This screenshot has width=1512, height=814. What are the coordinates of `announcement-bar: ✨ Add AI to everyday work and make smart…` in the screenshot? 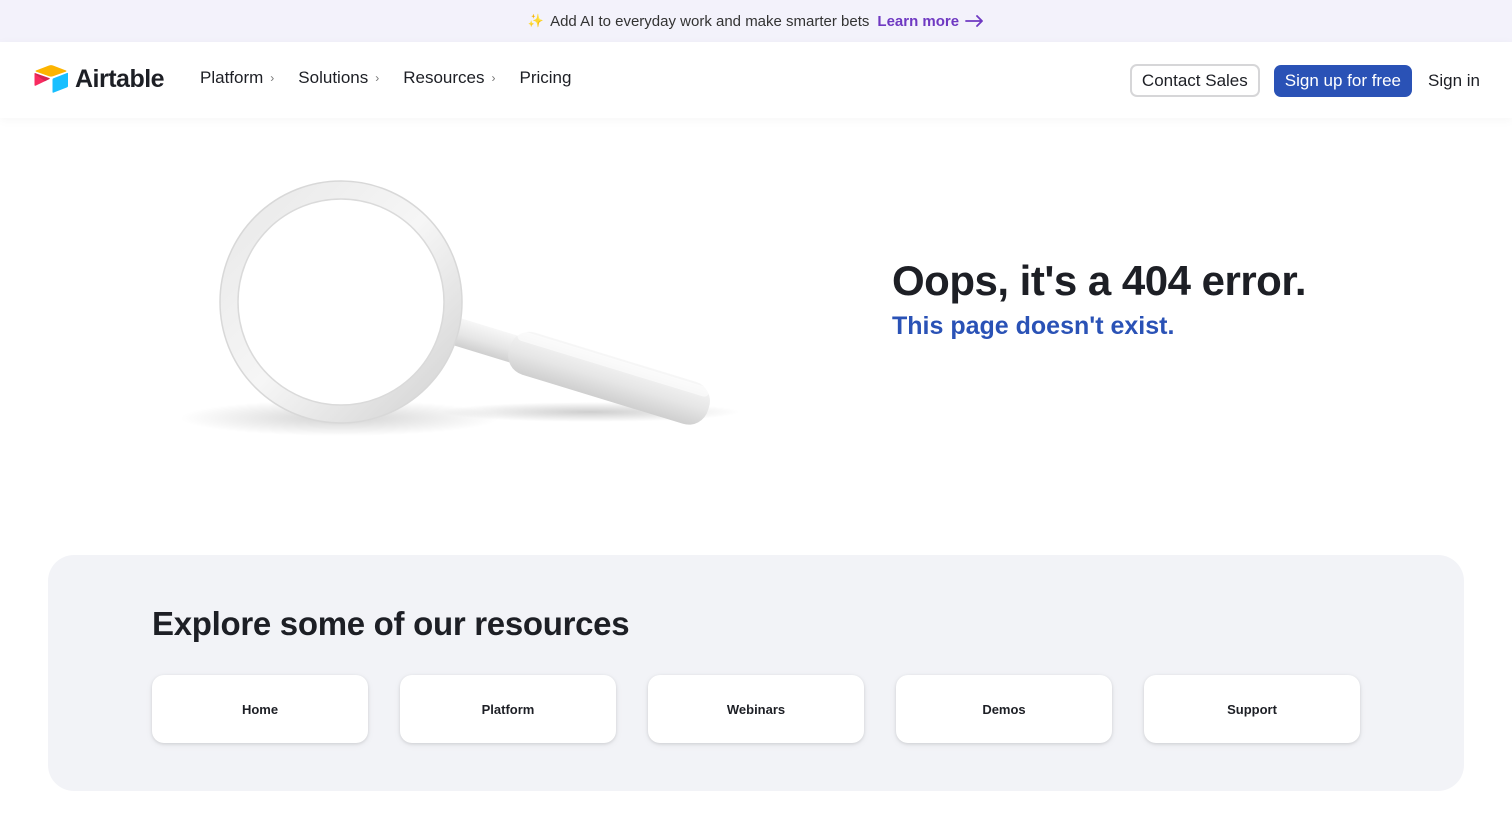 It's located at (756, 21).